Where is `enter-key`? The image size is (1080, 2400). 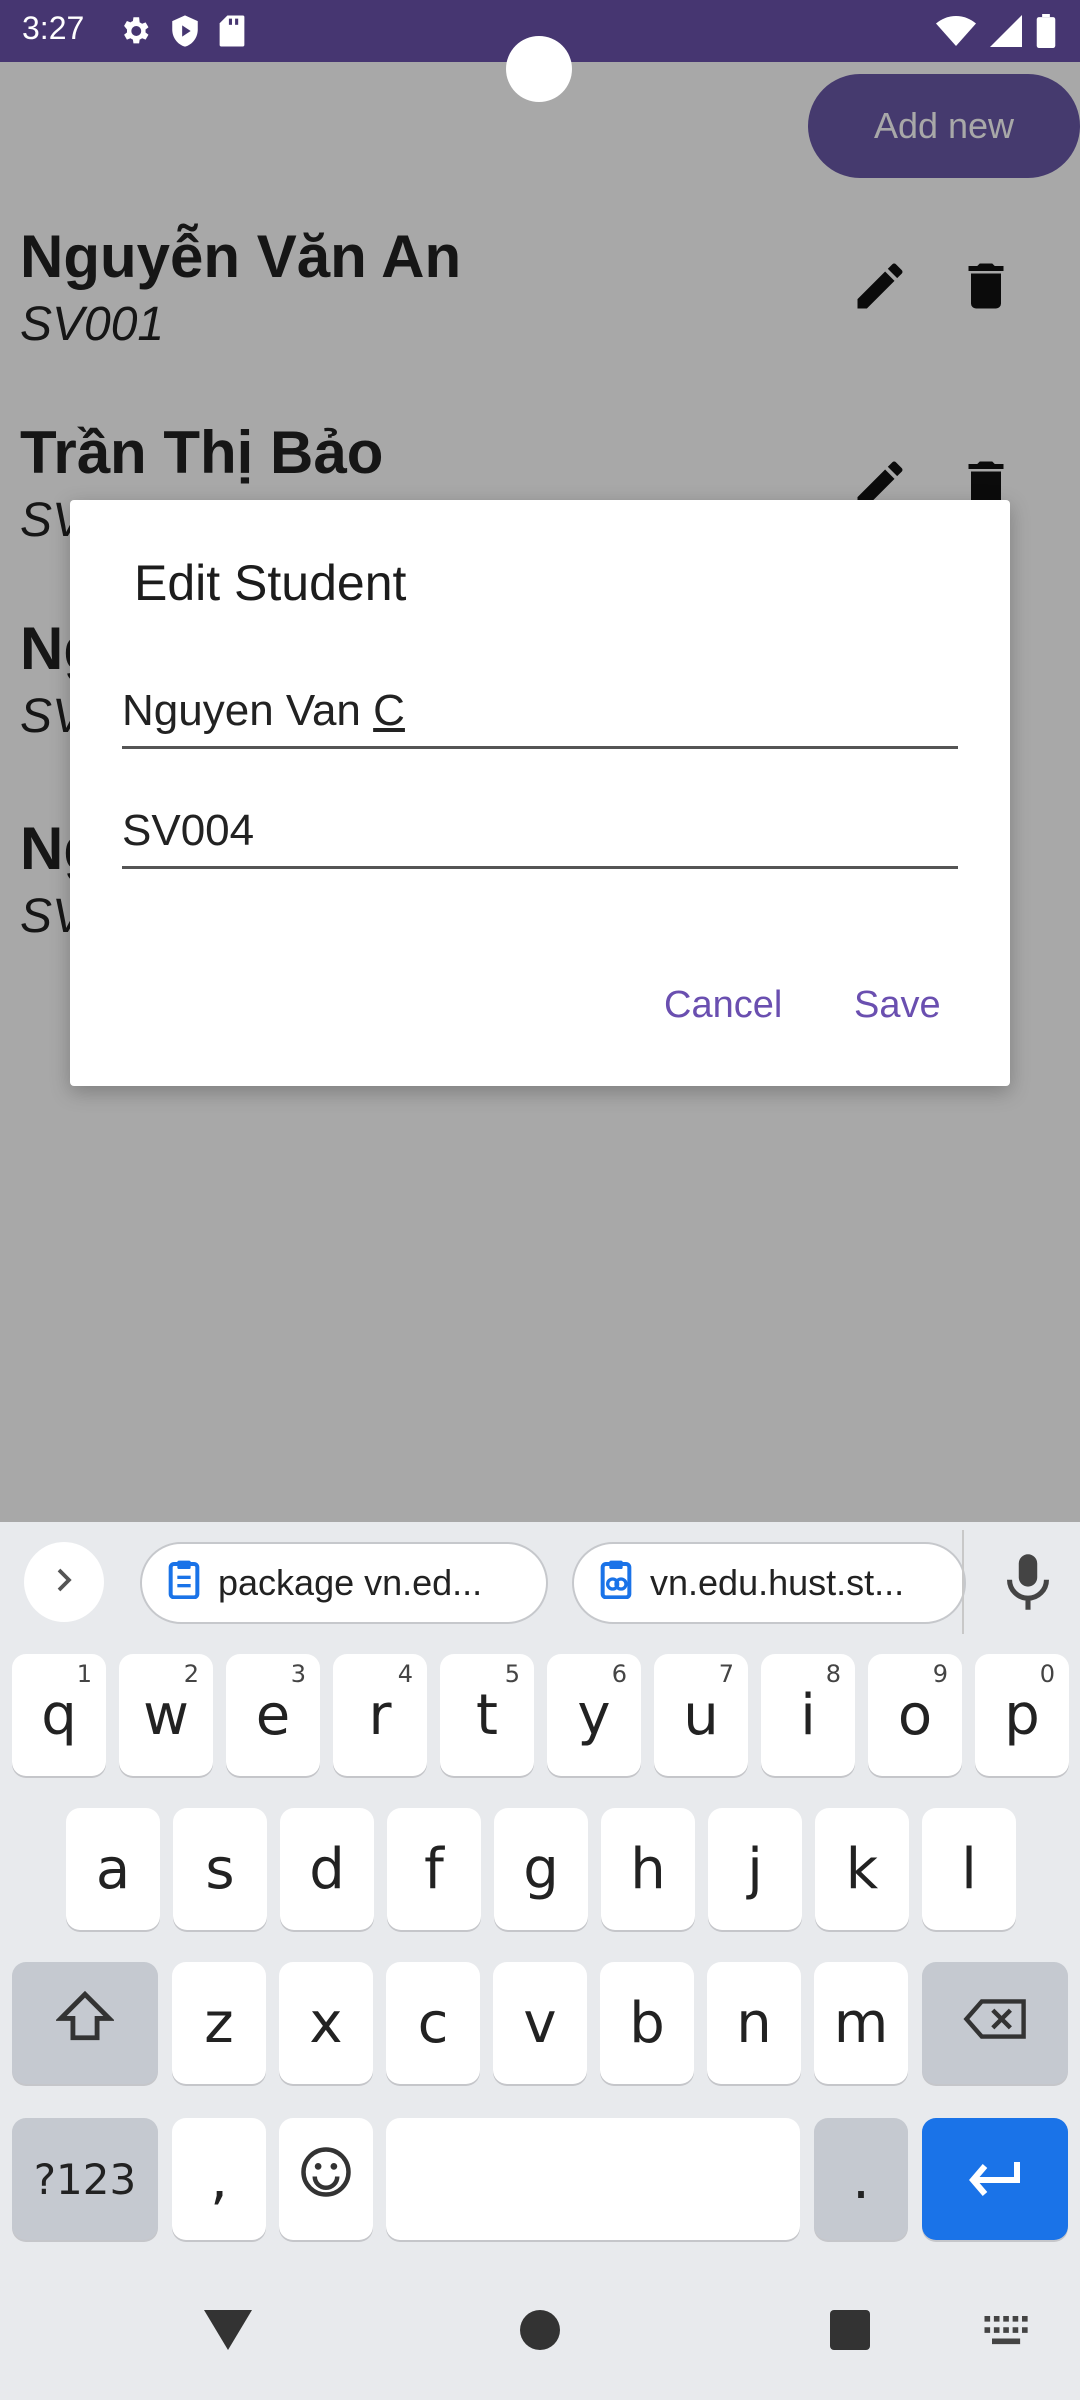
enter-key is located at coordinates (995, 2179).